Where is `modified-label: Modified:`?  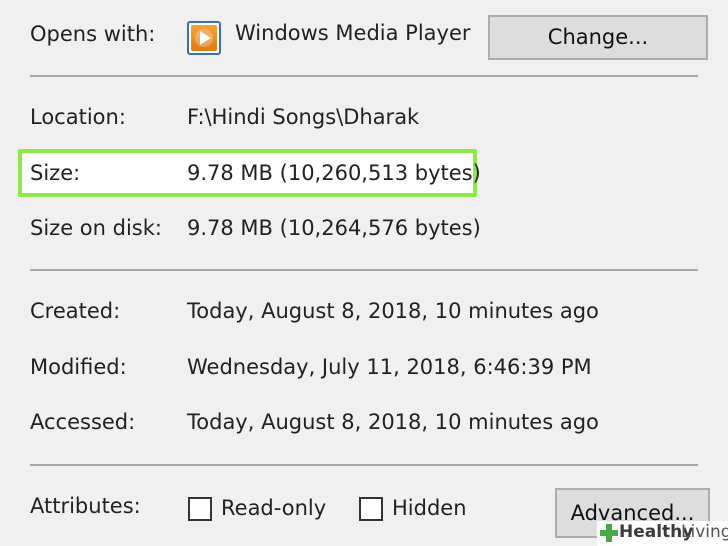
modified-label: Modified: is located at coordinates (78, 367).